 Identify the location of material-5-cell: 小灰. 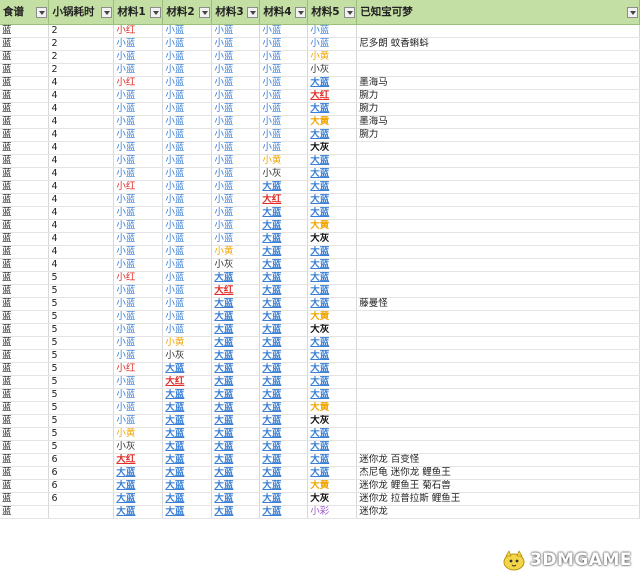
(332, 70).